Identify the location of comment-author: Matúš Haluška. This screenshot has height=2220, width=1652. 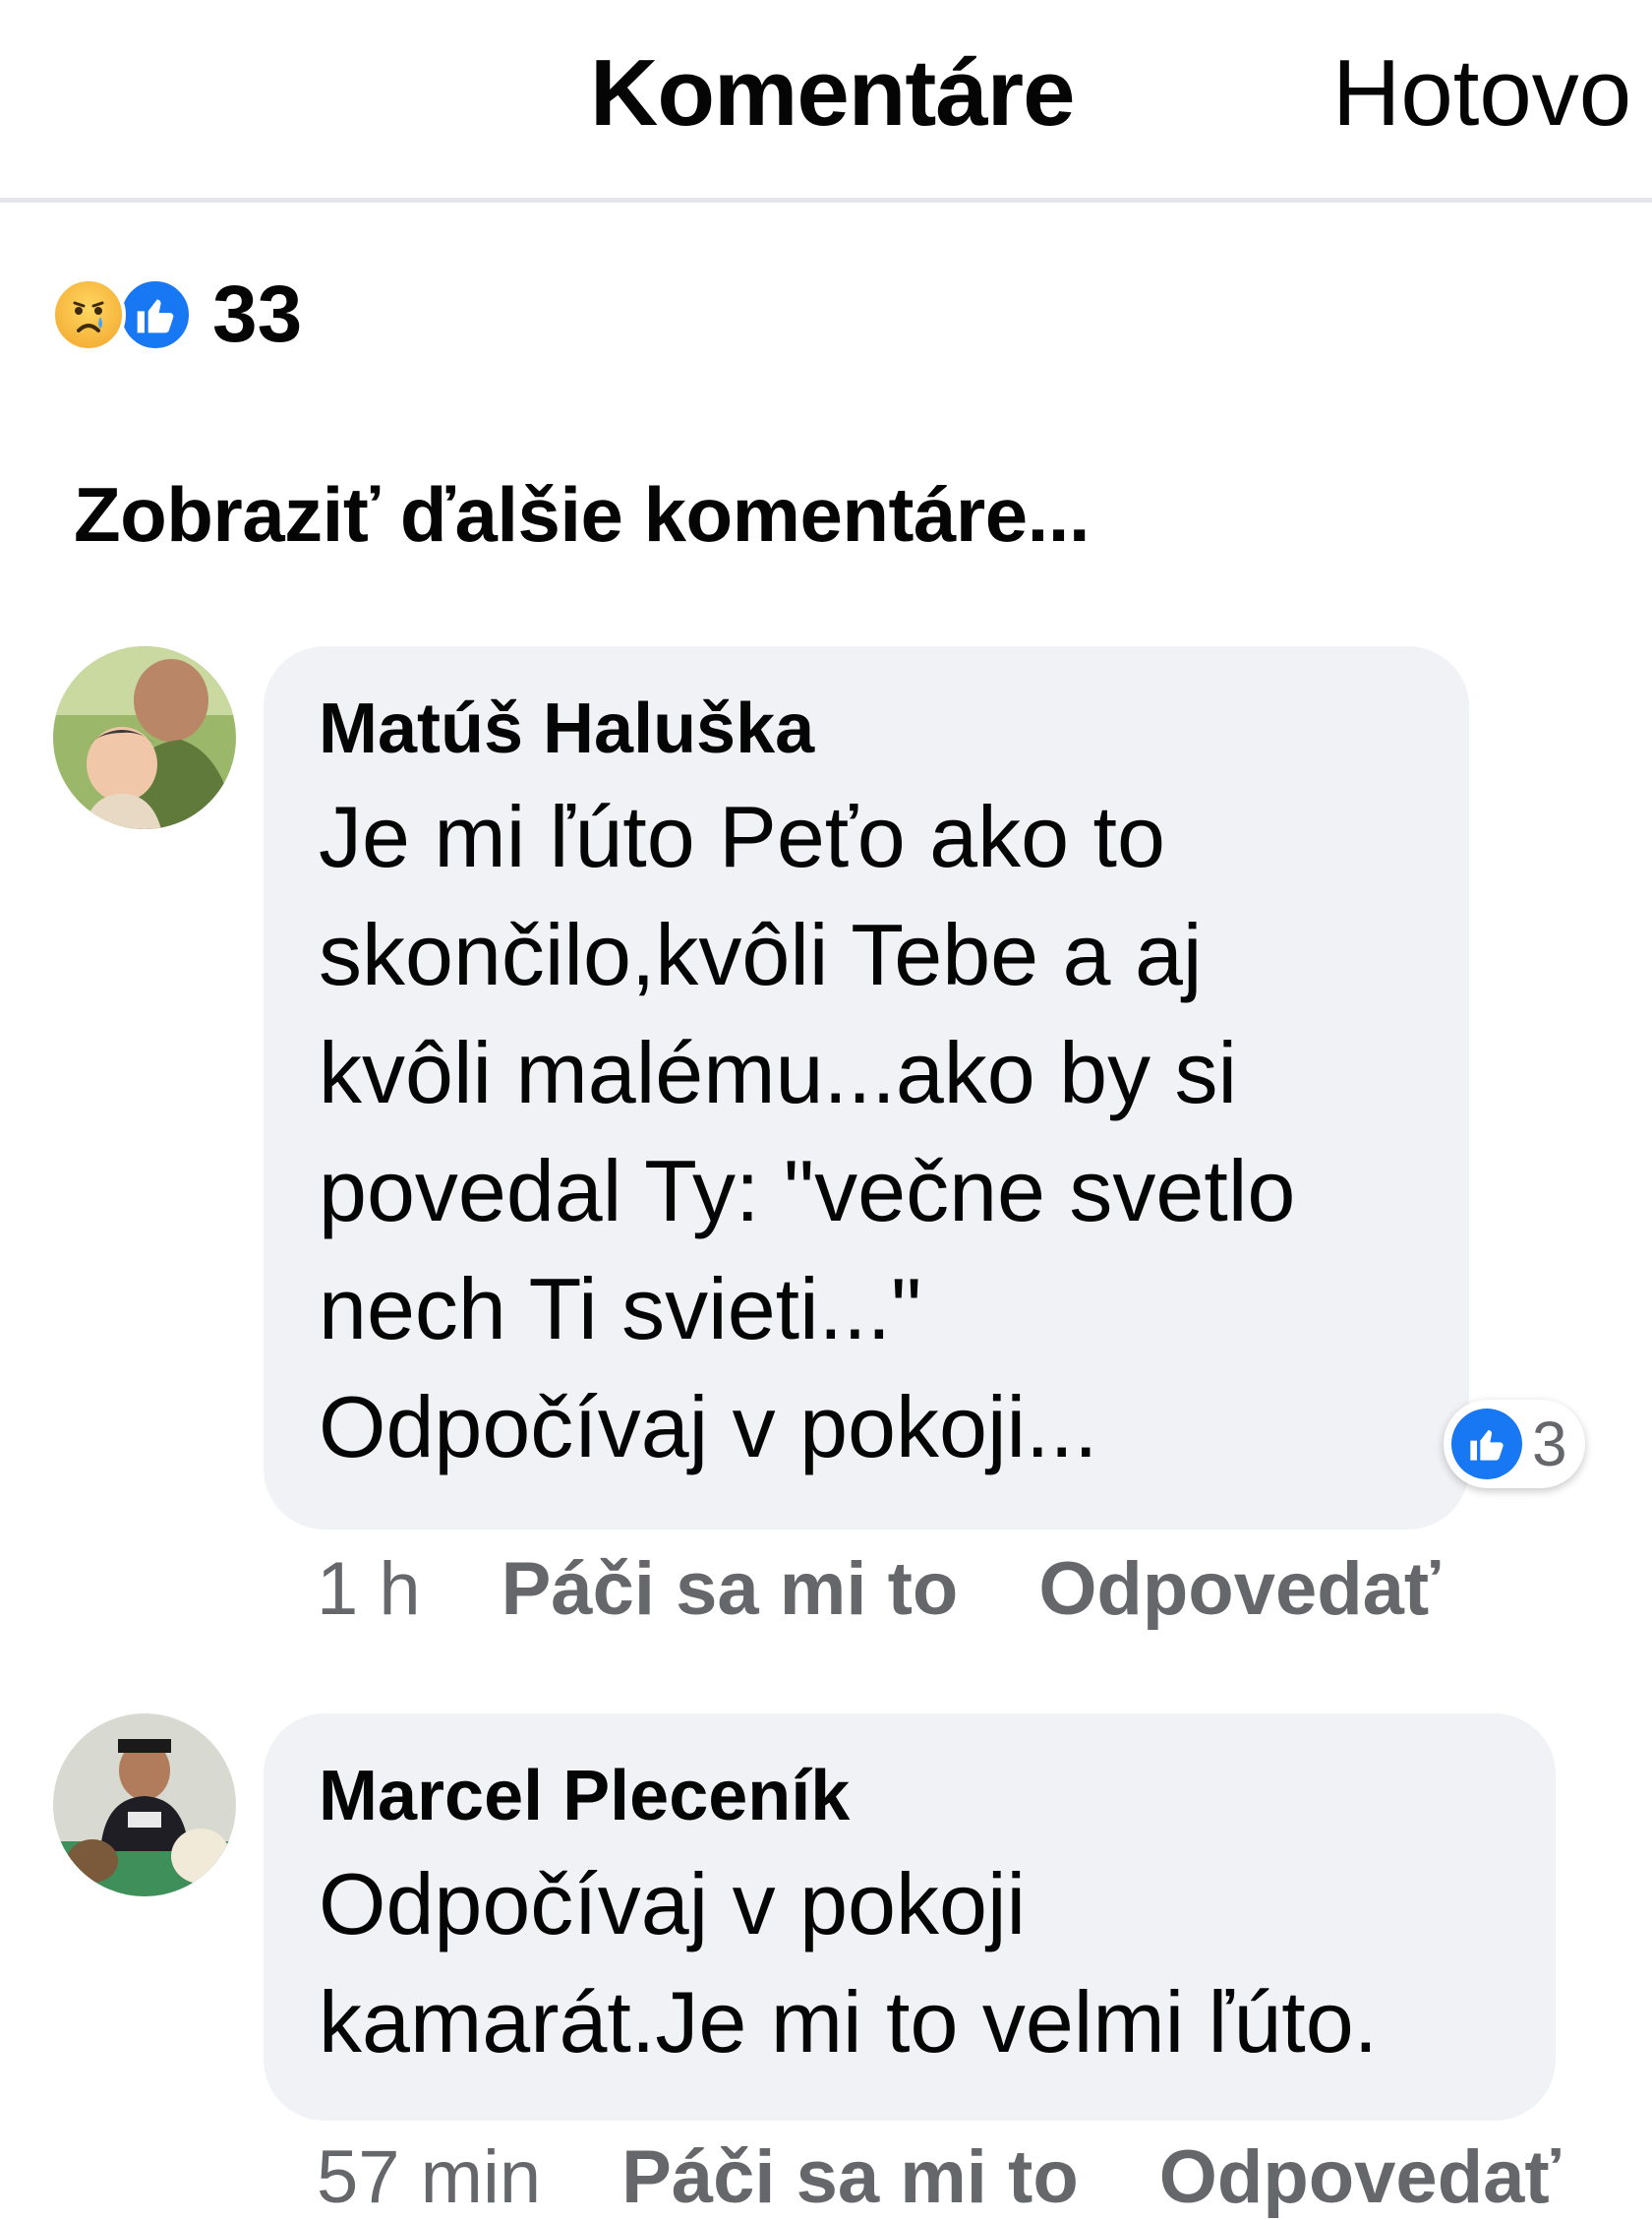
(894, 728).